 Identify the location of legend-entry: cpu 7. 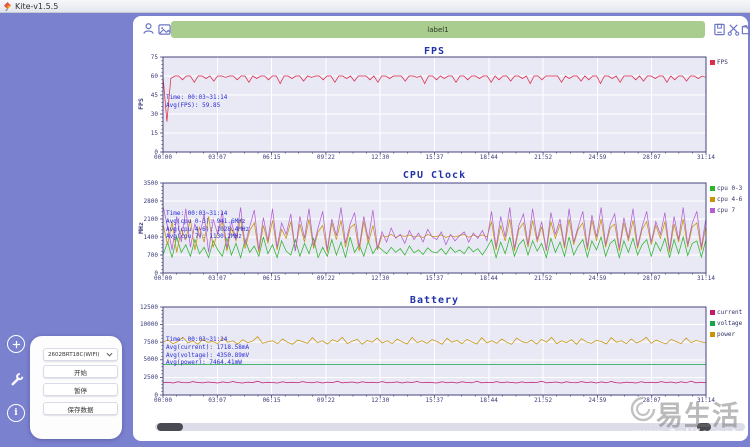
(729, 210).